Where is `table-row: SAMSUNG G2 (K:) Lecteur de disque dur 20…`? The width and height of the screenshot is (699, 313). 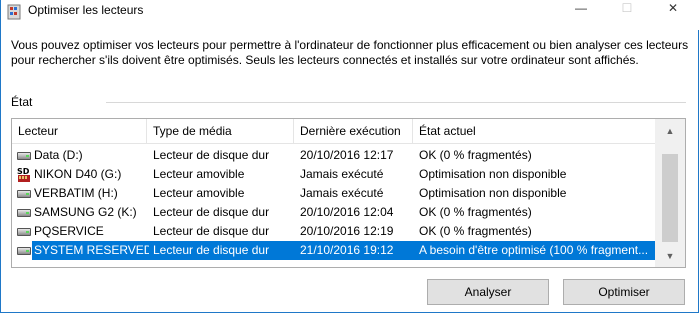 table-row: SAMSUNG G2 (K:) Lecteur de disque dur 20… is located at coordinates (333, 212).